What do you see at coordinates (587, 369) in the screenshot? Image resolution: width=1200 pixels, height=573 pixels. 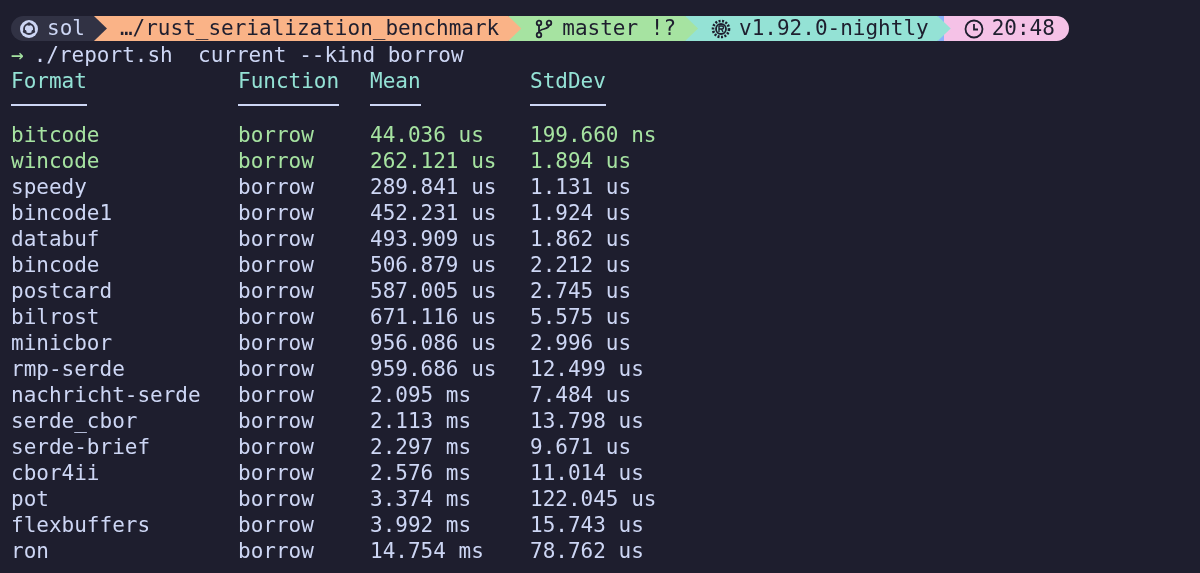 I see `table-cell-text: 12.499 us` at bounding box center [587, 369].